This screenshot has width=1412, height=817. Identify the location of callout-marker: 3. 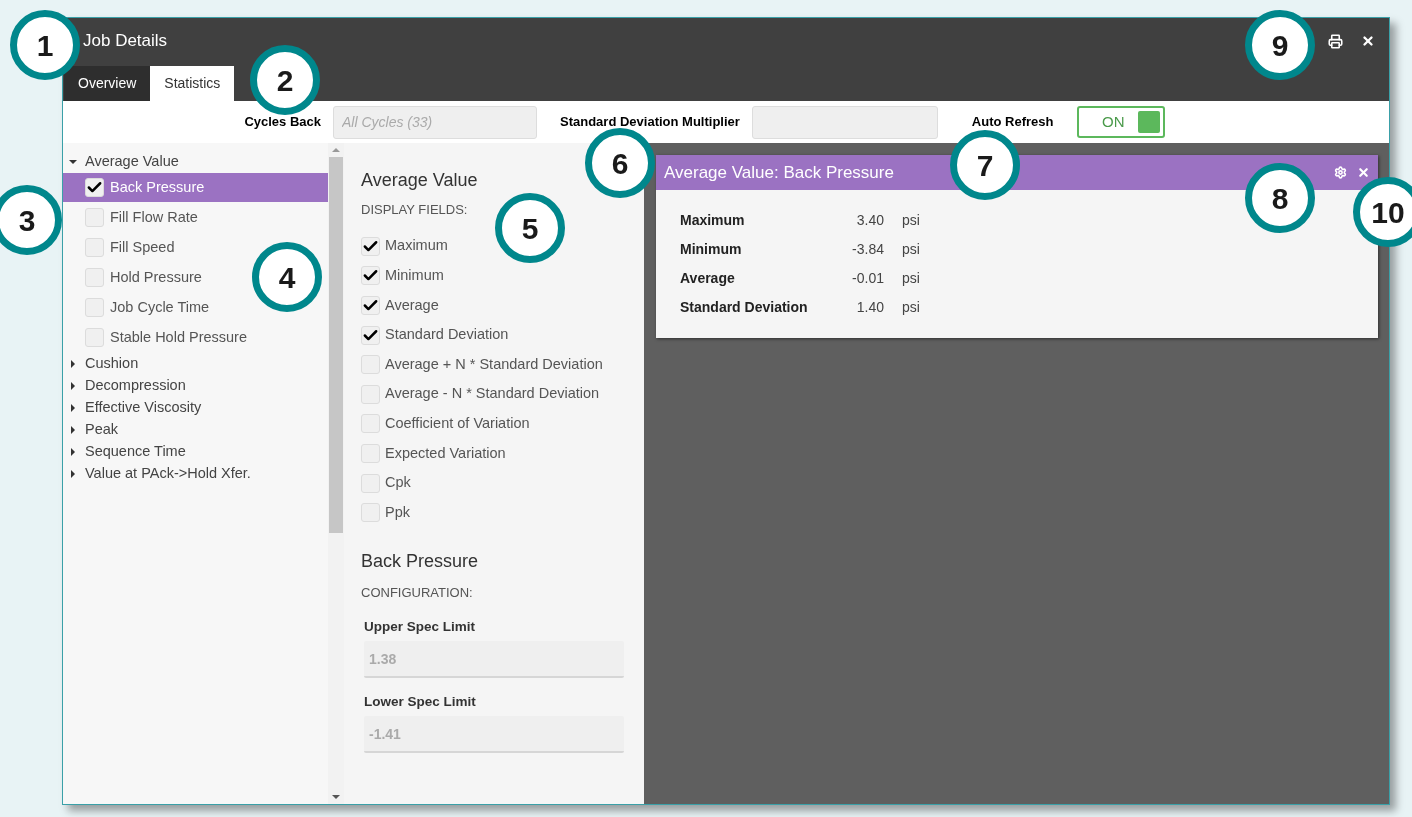
(31, 220).